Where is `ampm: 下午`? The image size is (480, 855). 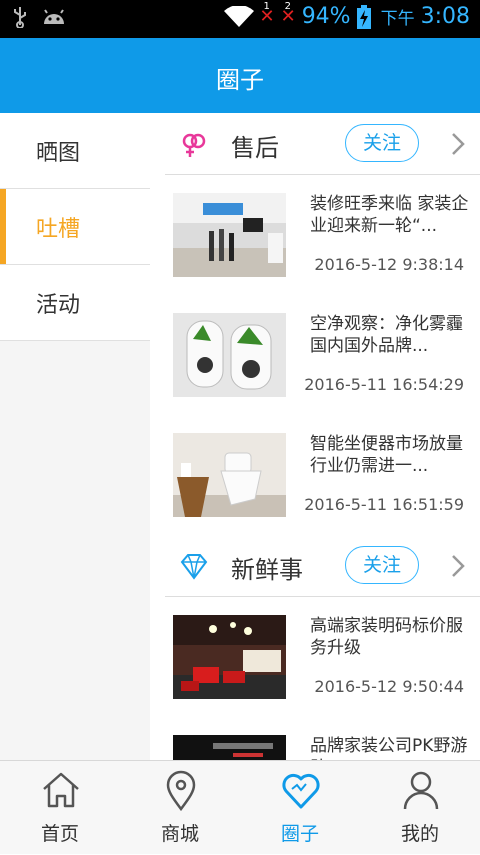
ampm: 下午 is located at coordinates (397, 19).